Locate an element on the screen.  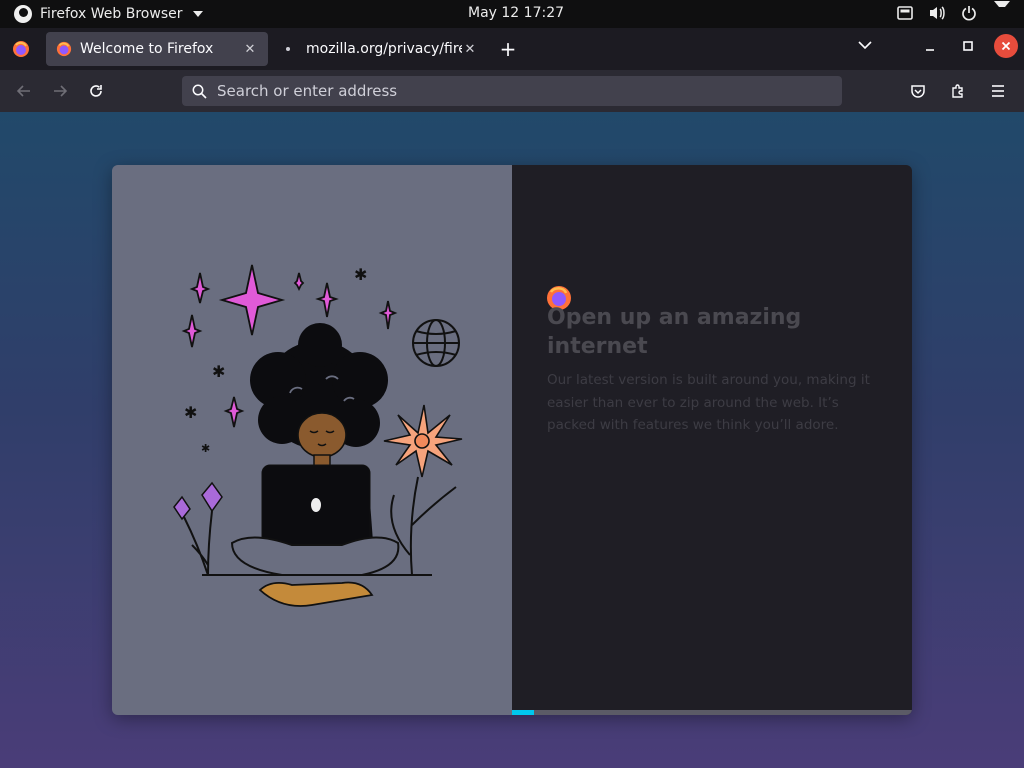
navigation-toolbar is located at coordinates (512, 91).